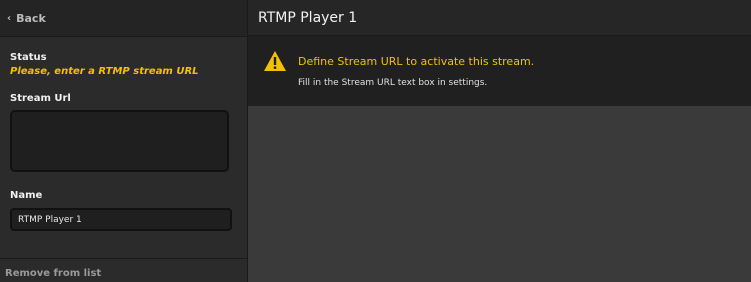  Describe the element at coordinates (53, 273) in the screenshot. I see `remove-from-list-button: Remove from list` at that location.